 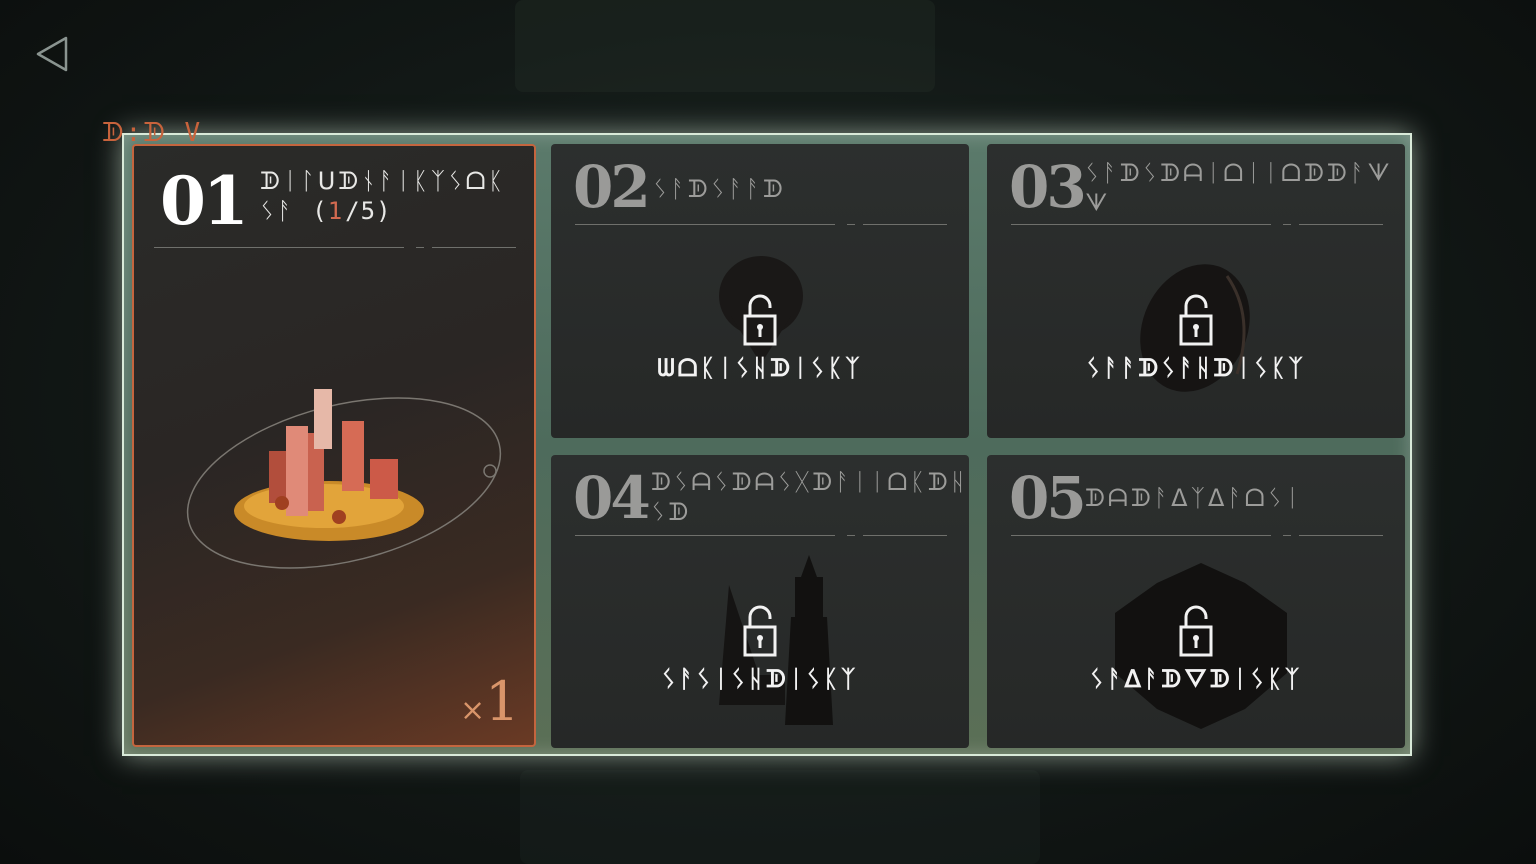 I want to click on chapter-card-03: 03 ᛊᚨᗫᛊᗫᗩᛁᗝᛁᛁᗝᗫᗫᚨᗐ ᗐ ᛊᚨᚨᗫᛊᚨᚺᗫᛁᛊᛕᛉ, so click(x=1196, y=291).